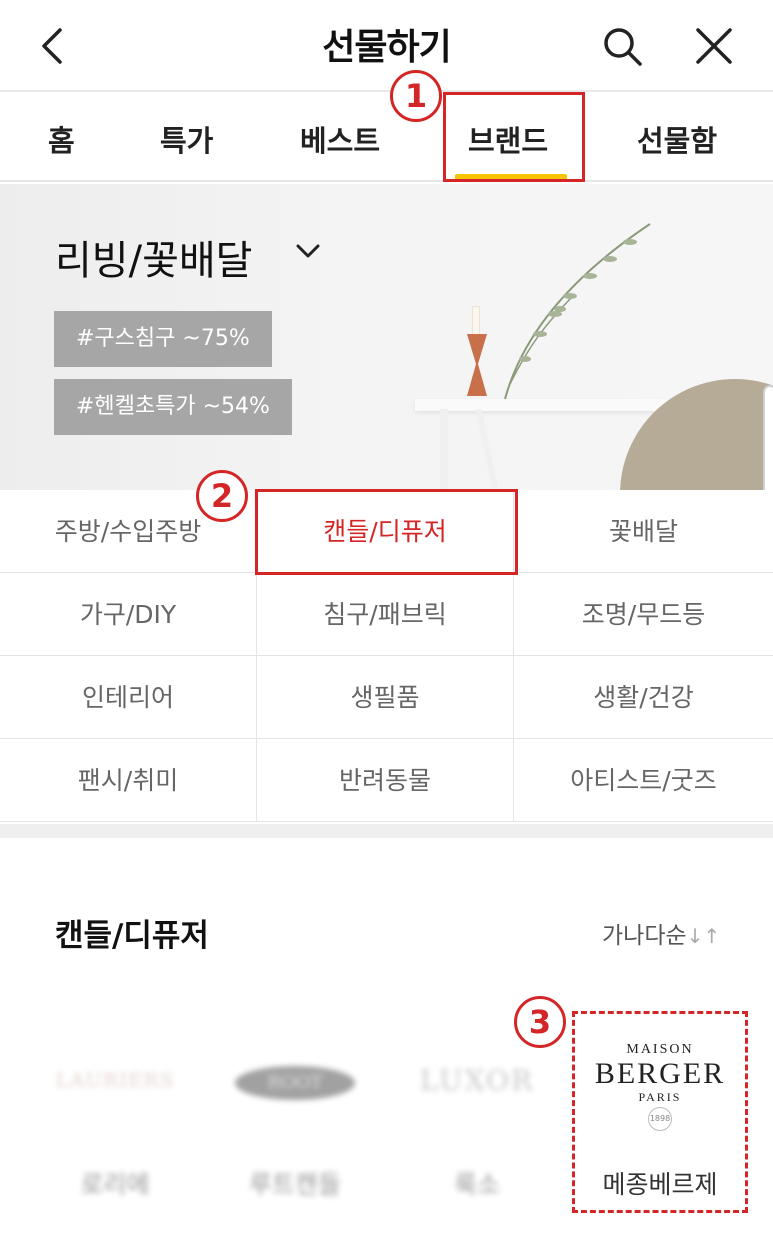 The width and height of the screenshot is (773, 1234). Describe the element at coordinates (115, 1080) in the screenshot. I see `brand-logo-text: LAURIERS` at that location.